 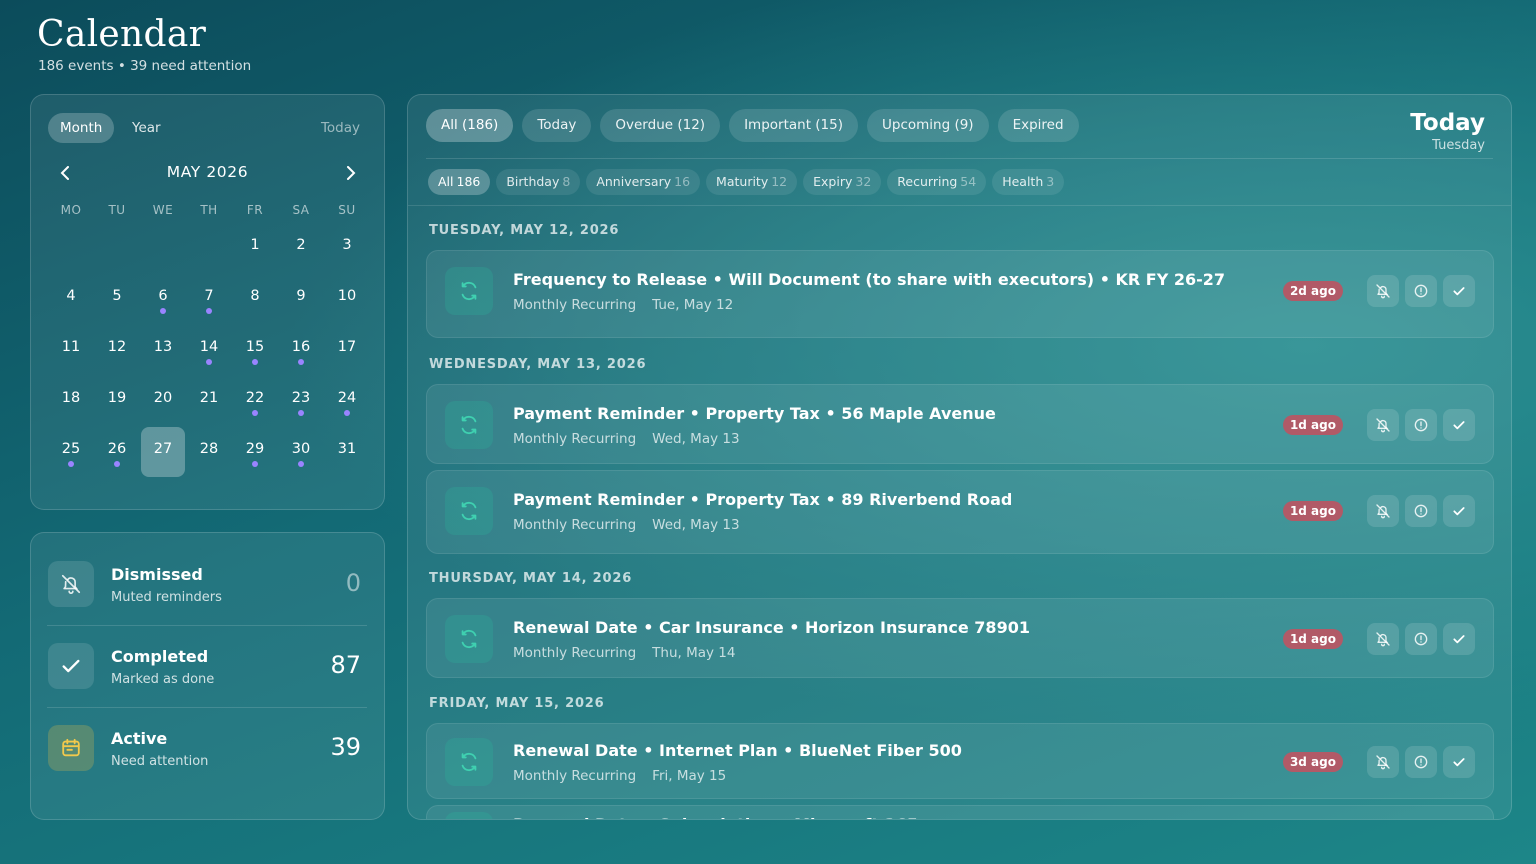 I want to click on calendar-day: 26, so click(x=117, y=452).